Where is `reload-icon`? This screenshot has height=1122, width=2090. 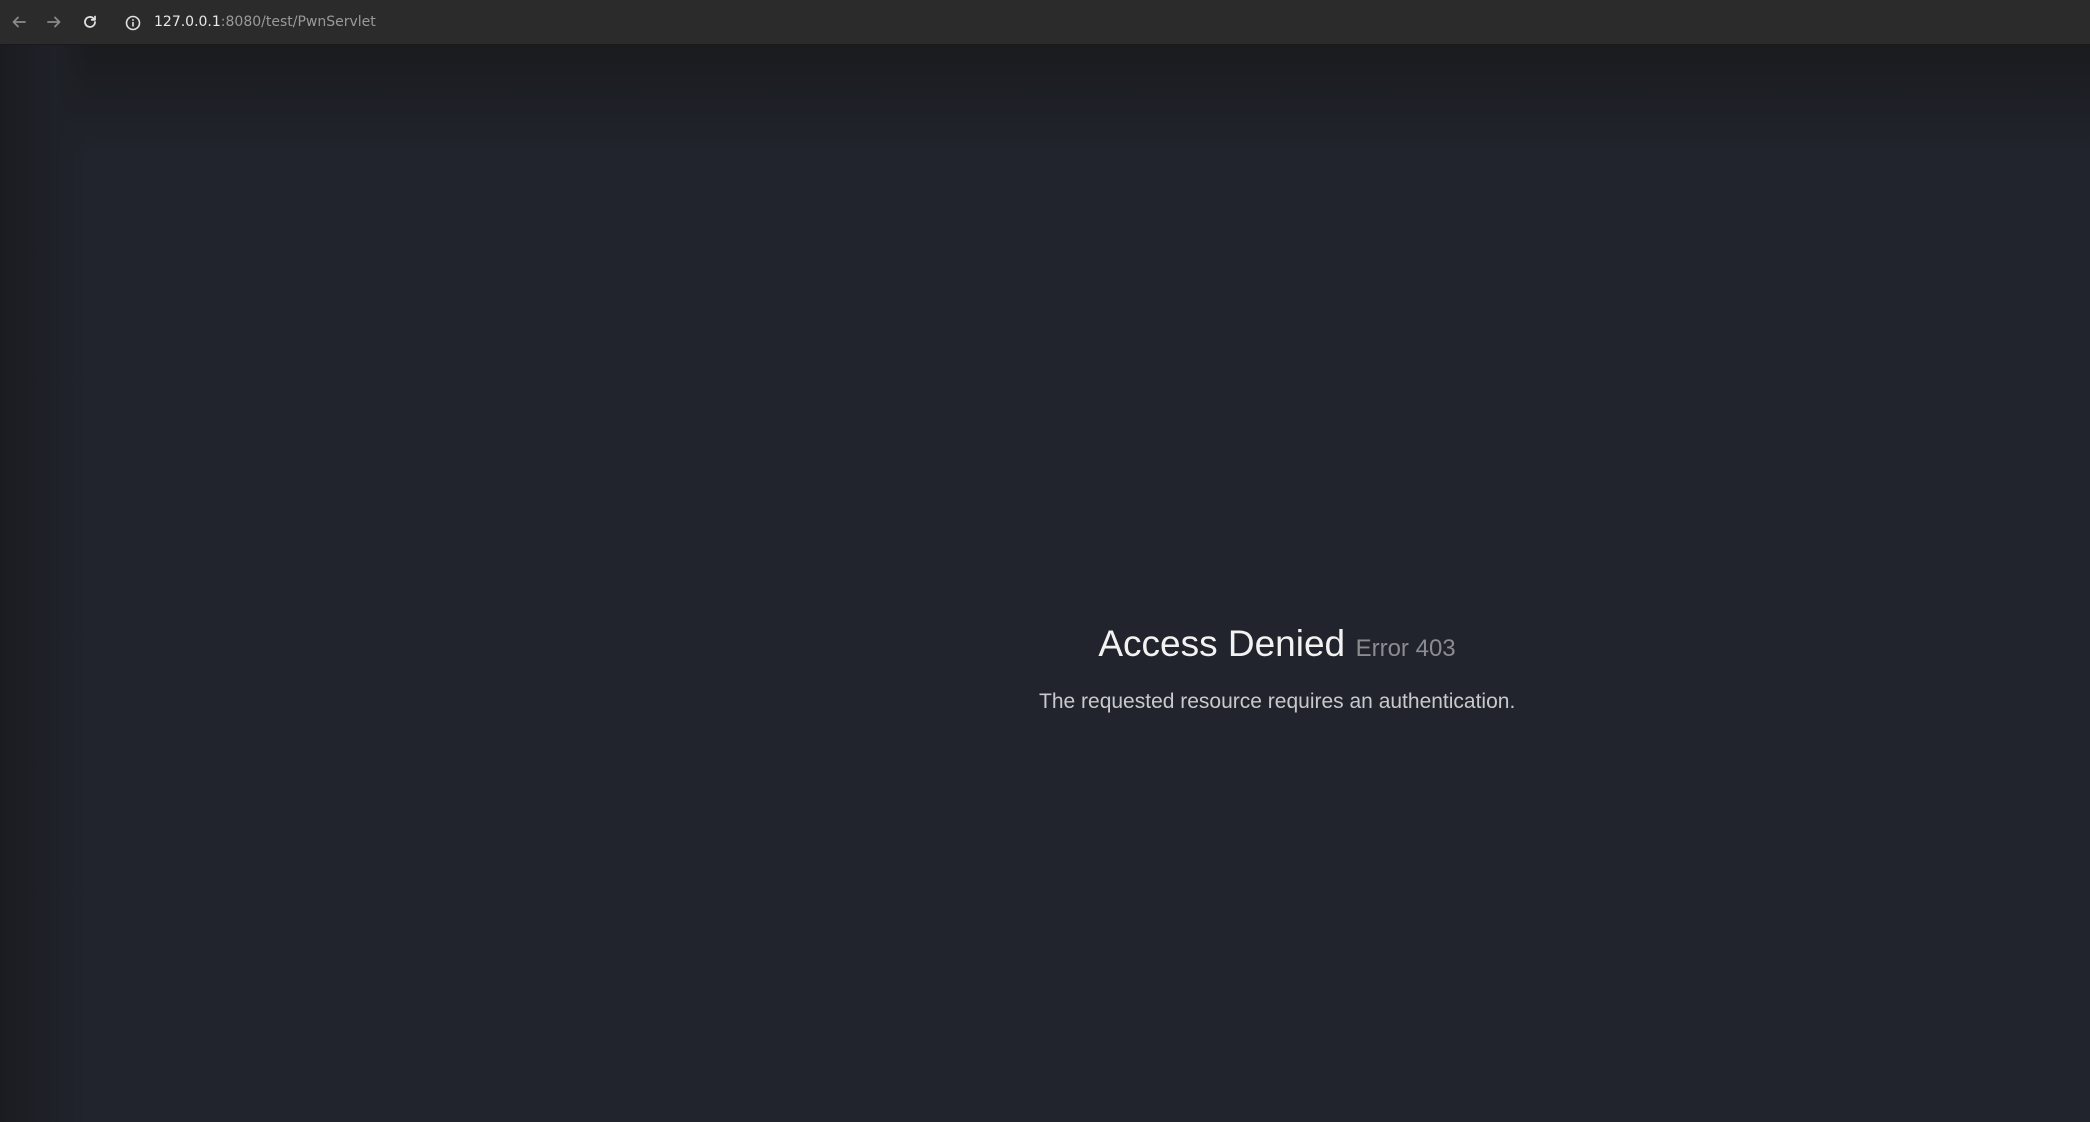 reload-icon is located at coordinates (90, 21).